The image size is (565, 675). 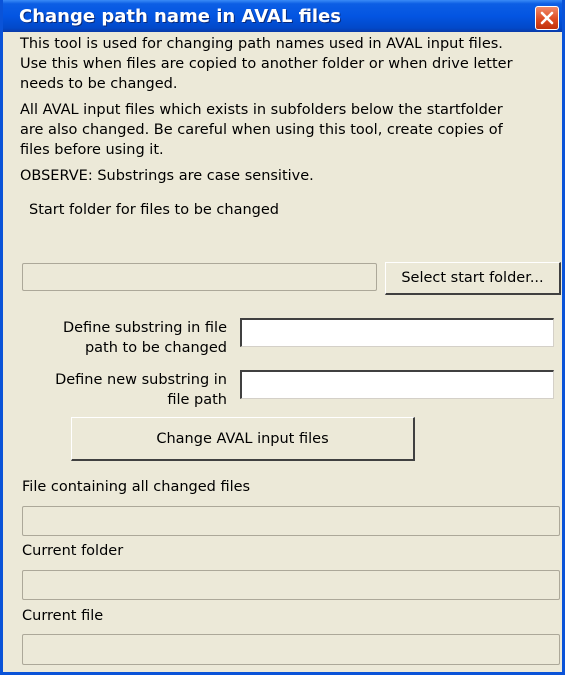 I want to click on start-folder-field, so click(x=199, y=277).